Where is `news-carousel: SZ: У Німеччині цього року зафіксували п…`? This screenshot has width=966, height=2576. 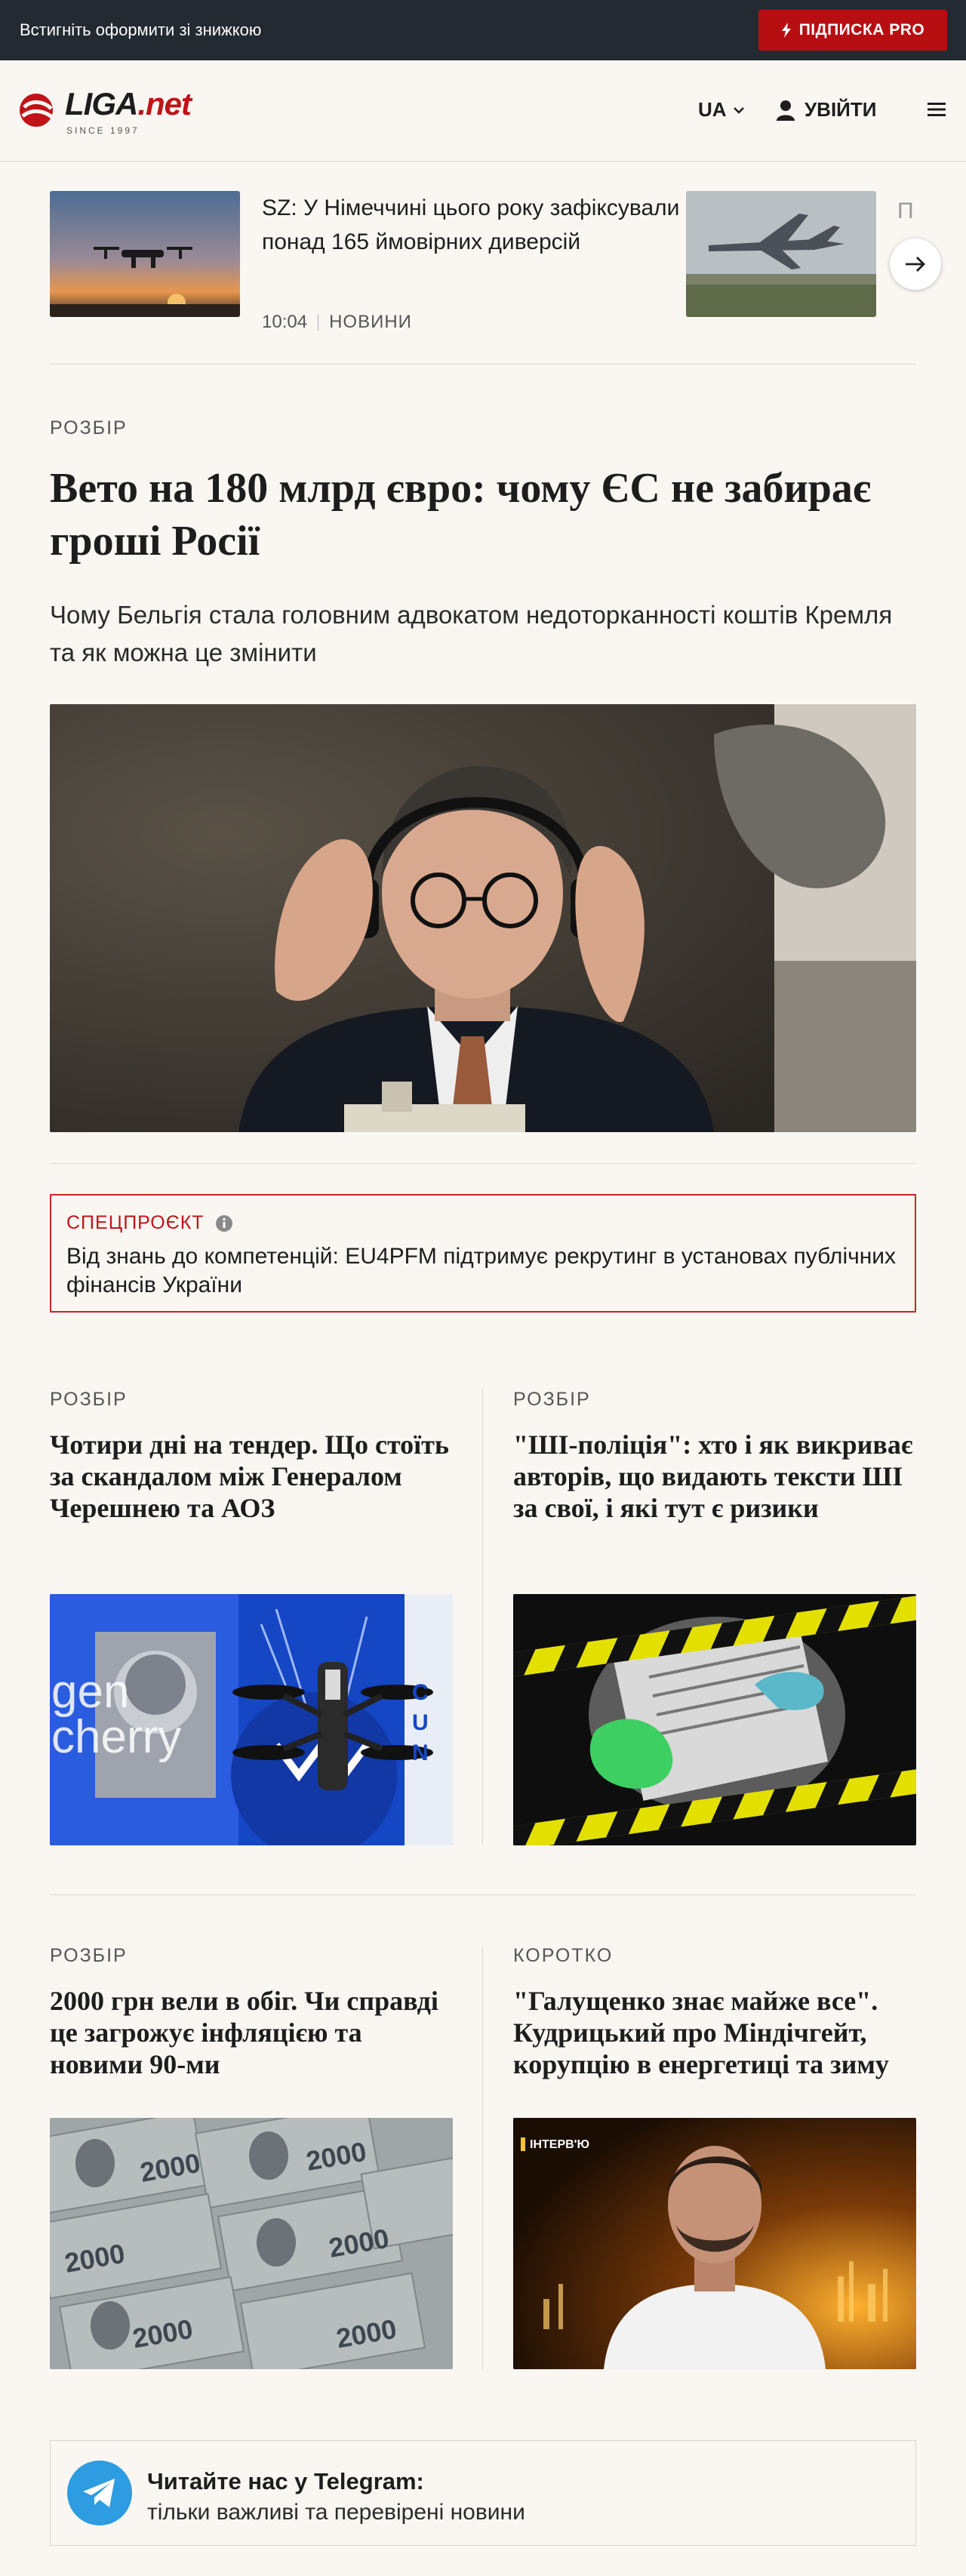 news-carousel: SZ: У Німеччині цього року зафіксували п… is located at coordinates (483, 266).